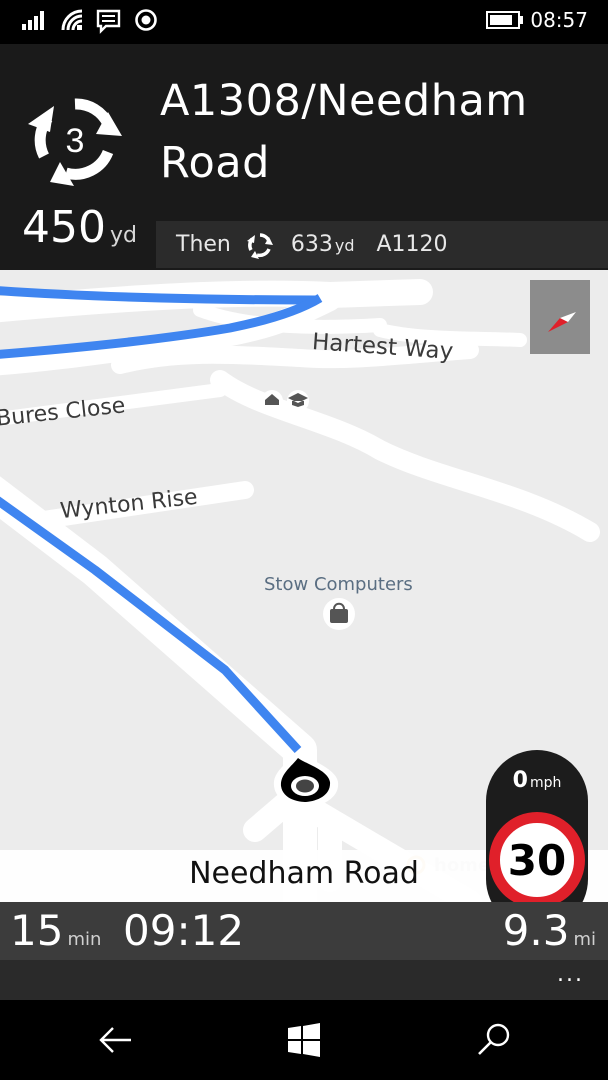 This screenshot has height=1080, width=608. I want to click on house-poi-icon, so click(272, 401).